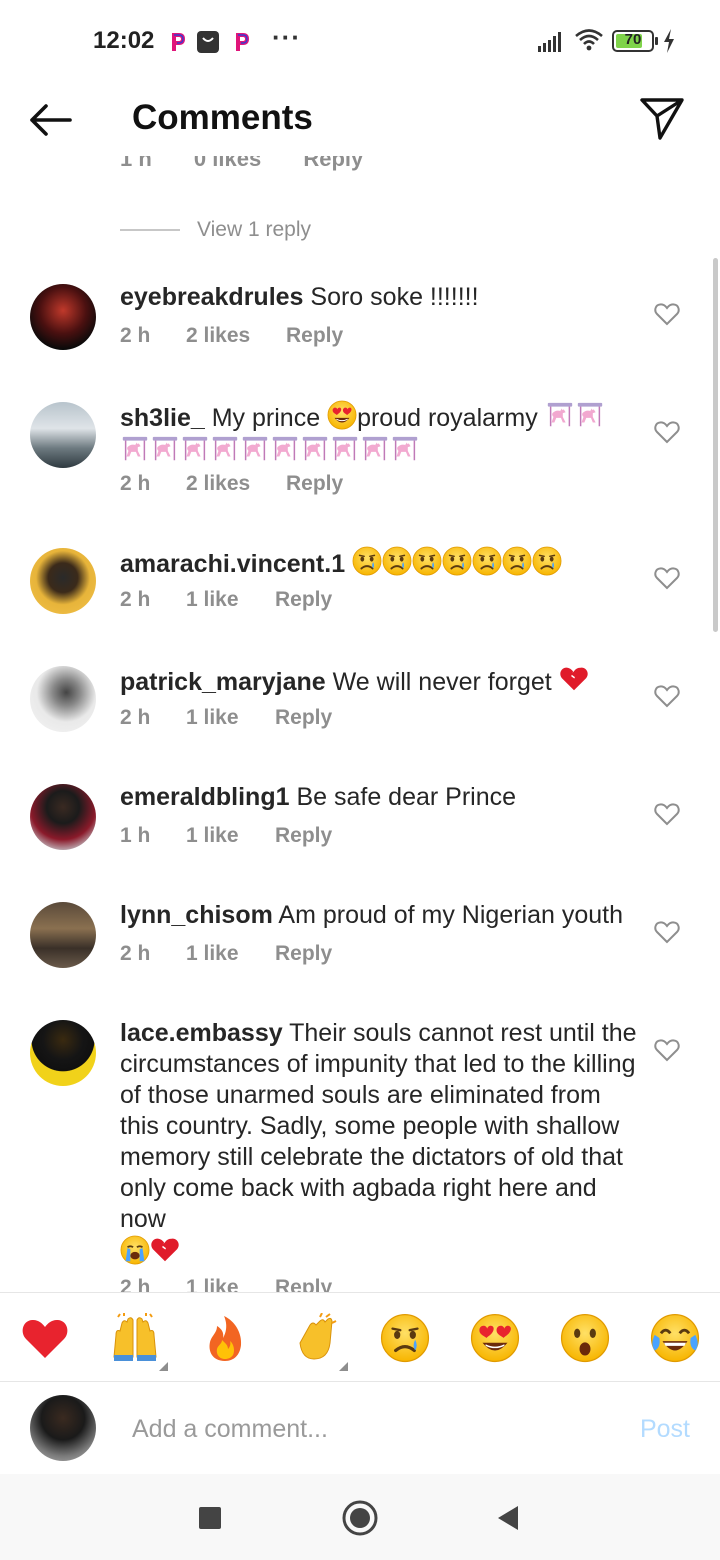  Describe the element at coordinates (232, 564) in the screenshot. I see `comment-username: amarachi.vincent.1` at that location.